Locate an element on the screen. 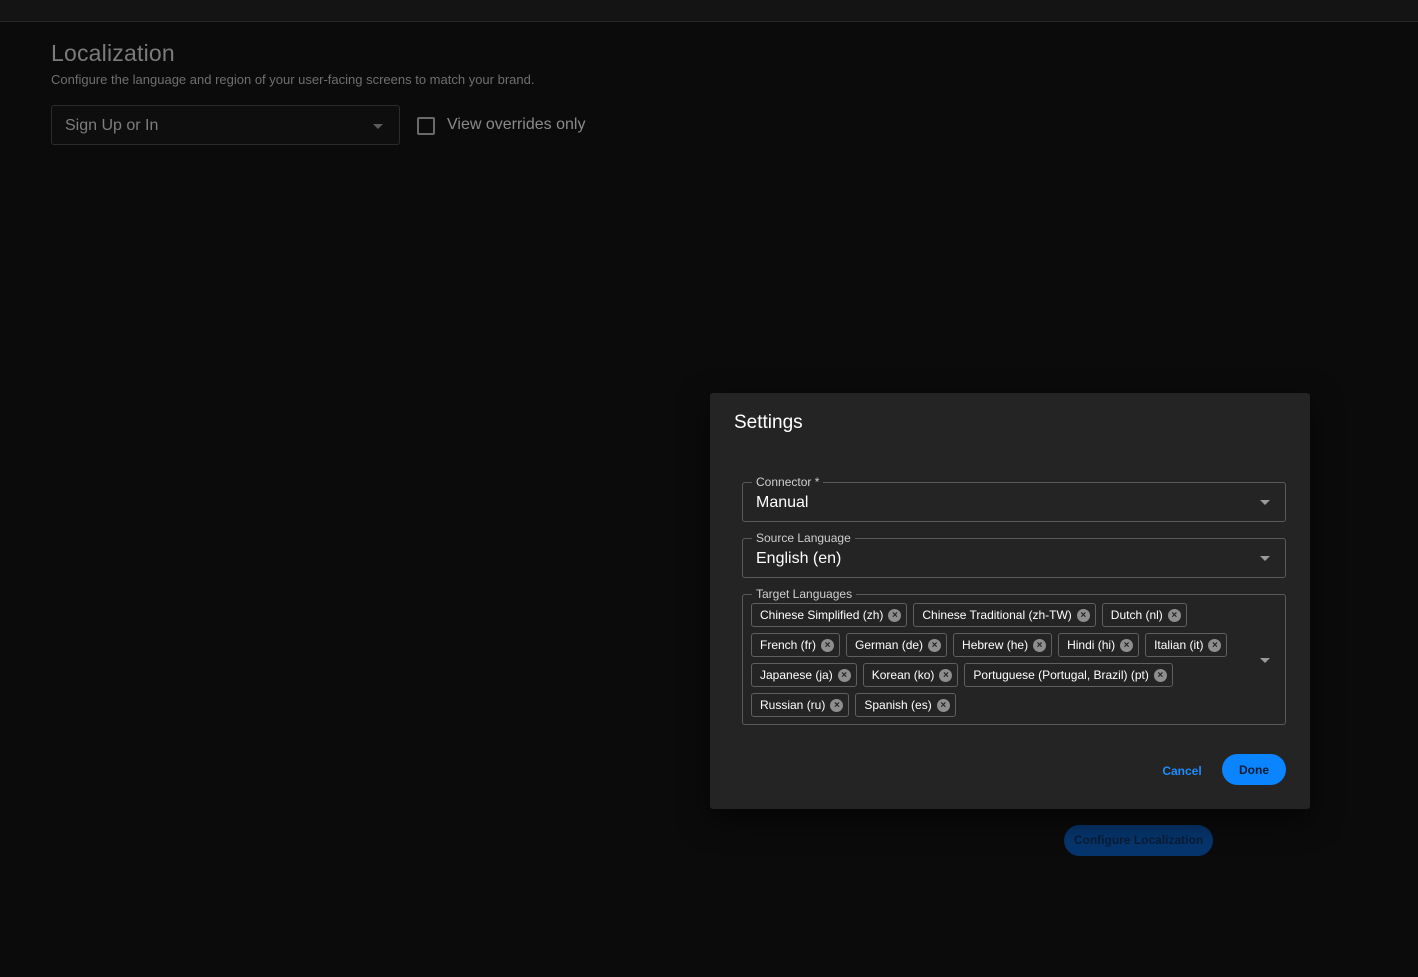  language-chip-label: Chinese Simplified (zh) is located at coordinates (822, 615).